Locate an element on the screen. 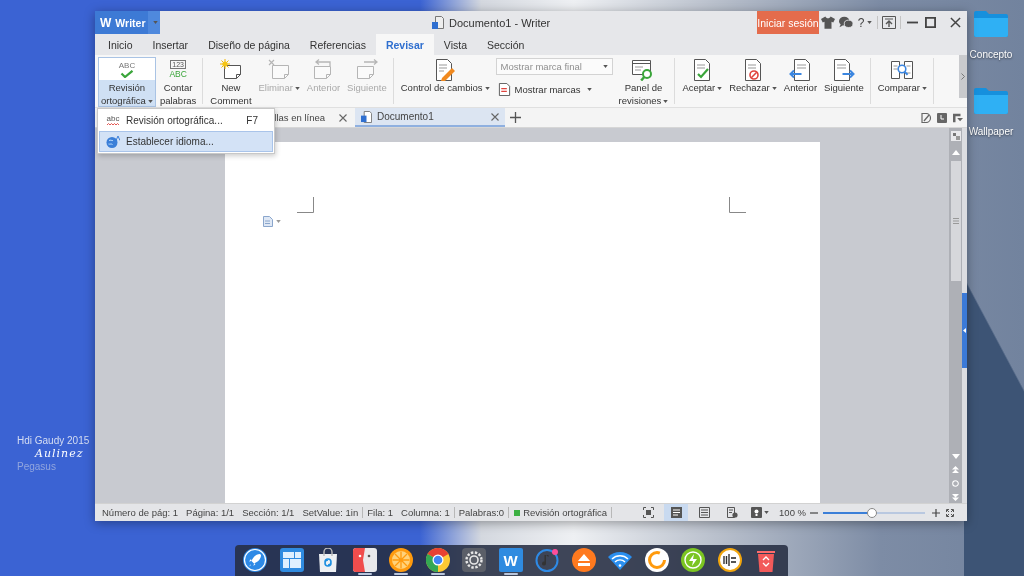 This screenshot has height=576, width=1024. shortcut-label: F7 is located at coordinates (252, 120).